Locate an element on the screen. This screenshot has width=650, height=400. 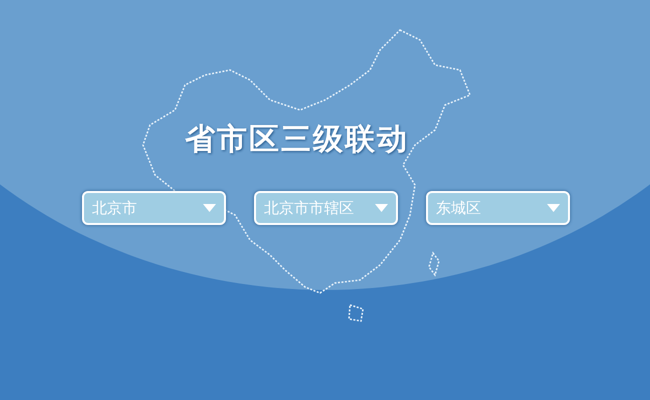
dropdown-select: 北京市市辖区 is located at coordinates (326, 208).